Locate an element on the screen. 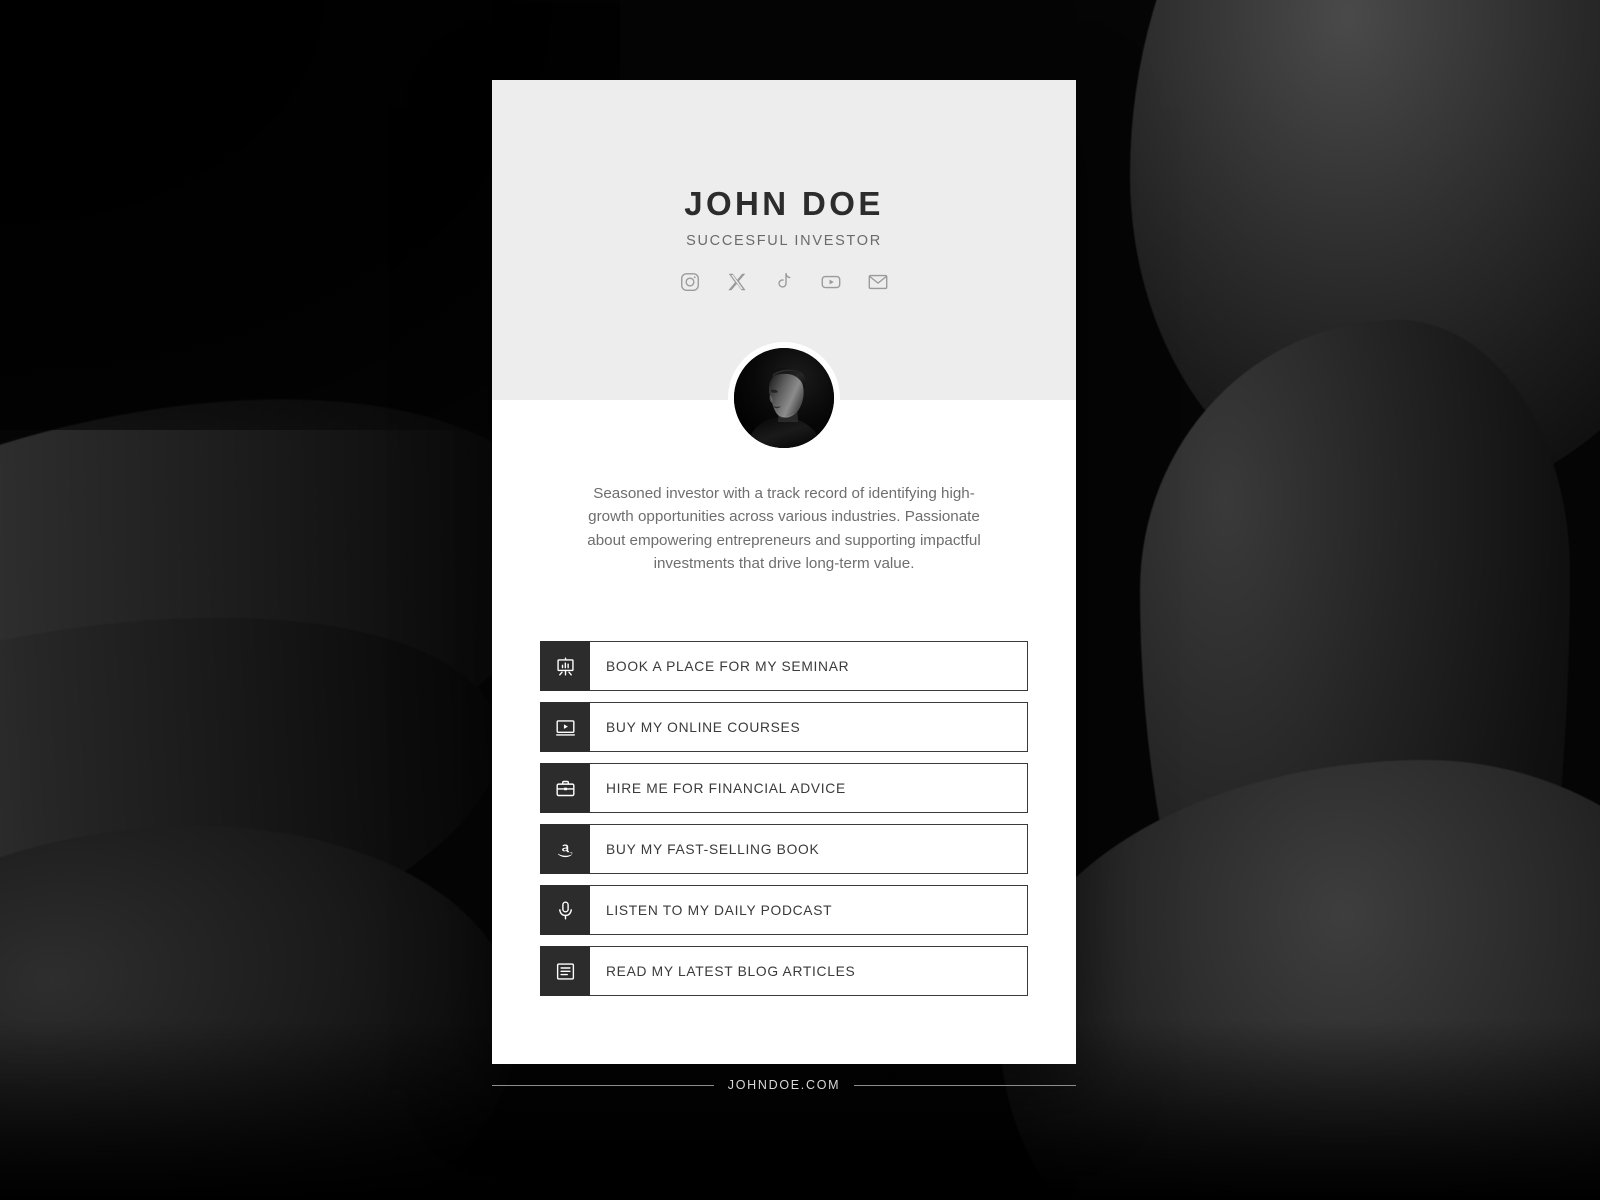 This screenshot has width=1600, height=1200. link-button-financial-advice: HIRE ME FOR FINANCIAL ADVICE is located at coordinates (784, 788).